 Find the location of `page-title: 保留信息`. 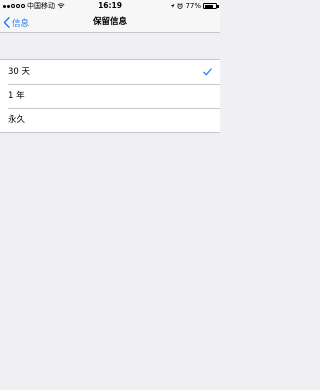

page-title: 保留信息 is located at coordinates (109, 22).